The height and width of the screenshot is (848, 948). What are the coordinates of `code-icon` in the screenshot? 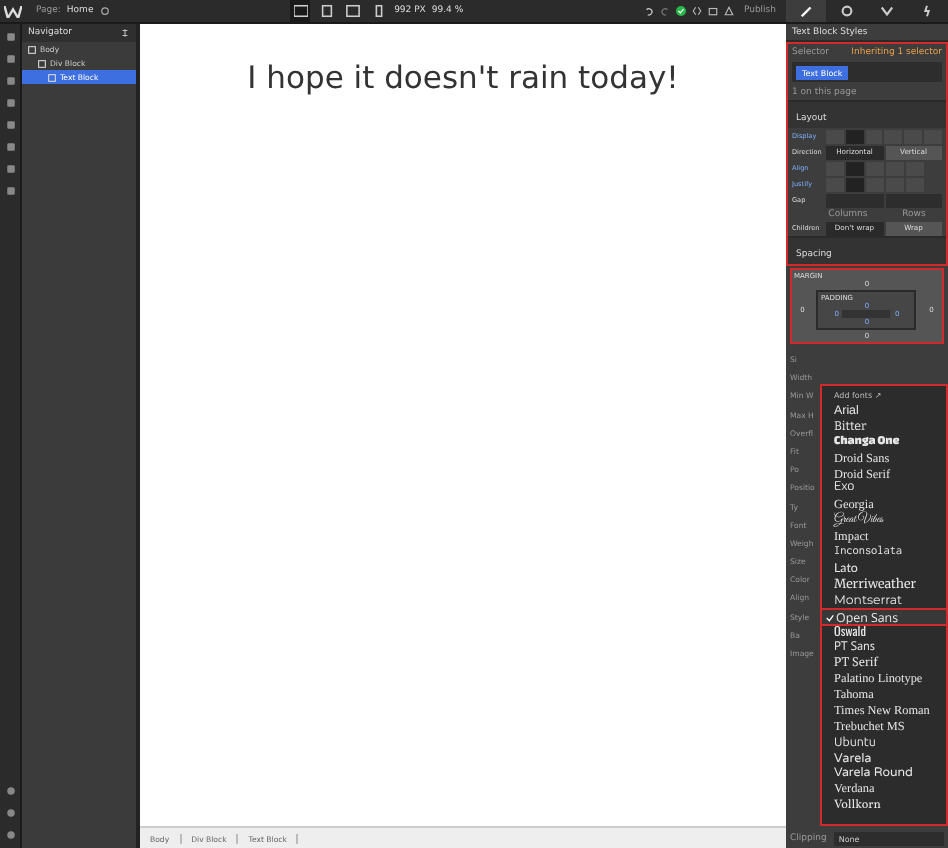 It's located at (696, 11).